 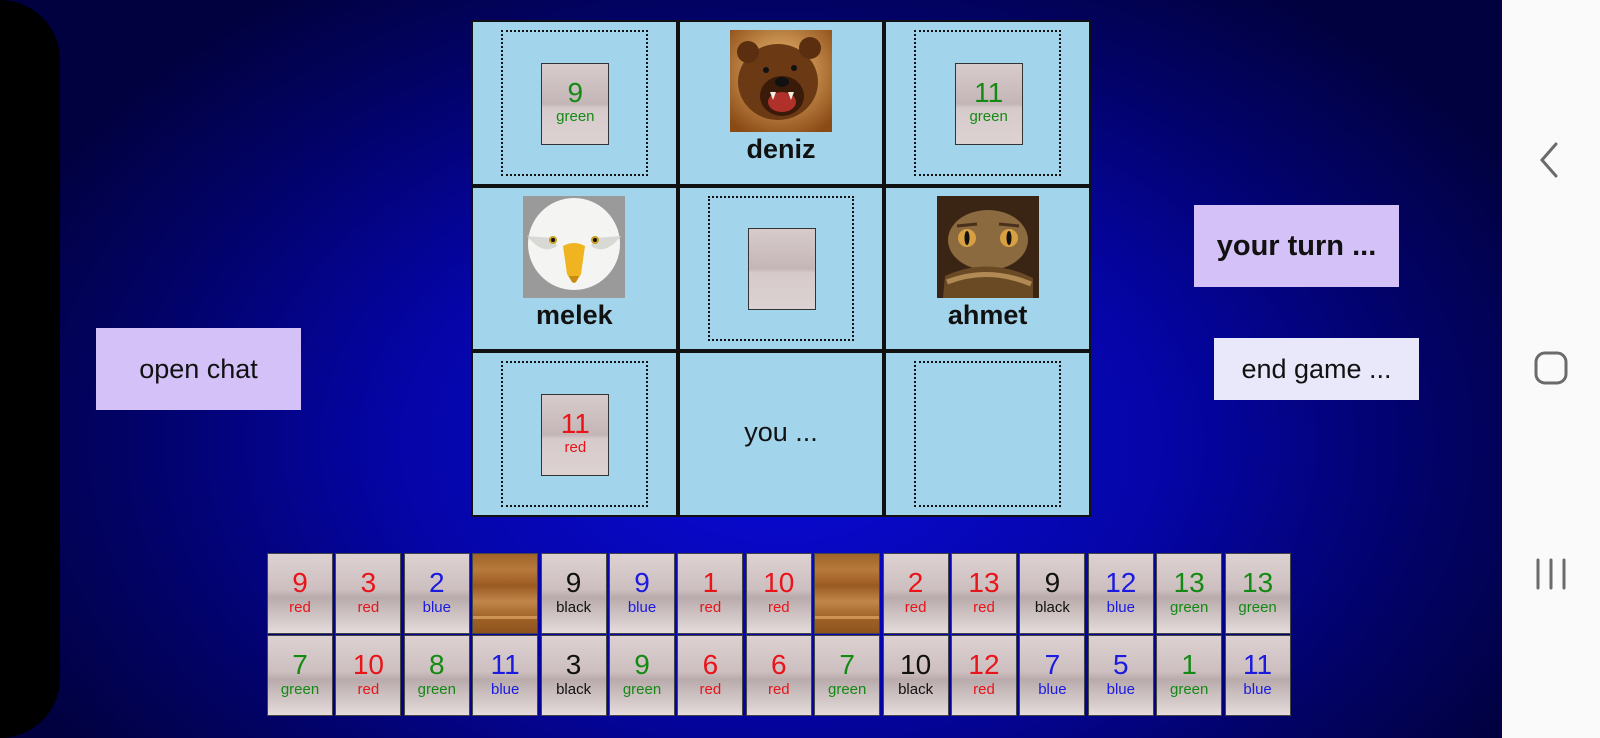 What do you see at coordinates (436, 675) in the screenshot?
I see `rack-tile: 8 green` at bounding box center [436, 675].